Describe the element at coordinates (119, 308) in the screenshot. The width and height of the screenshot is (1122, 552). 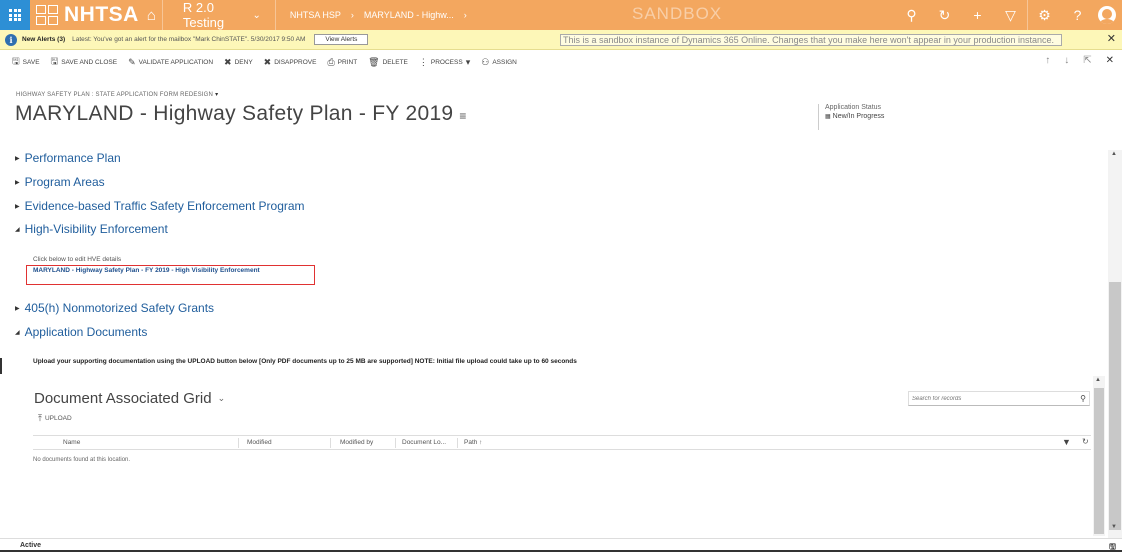
I see `section-label: 405(h) Nonmotorized Safety Grants` at that location.